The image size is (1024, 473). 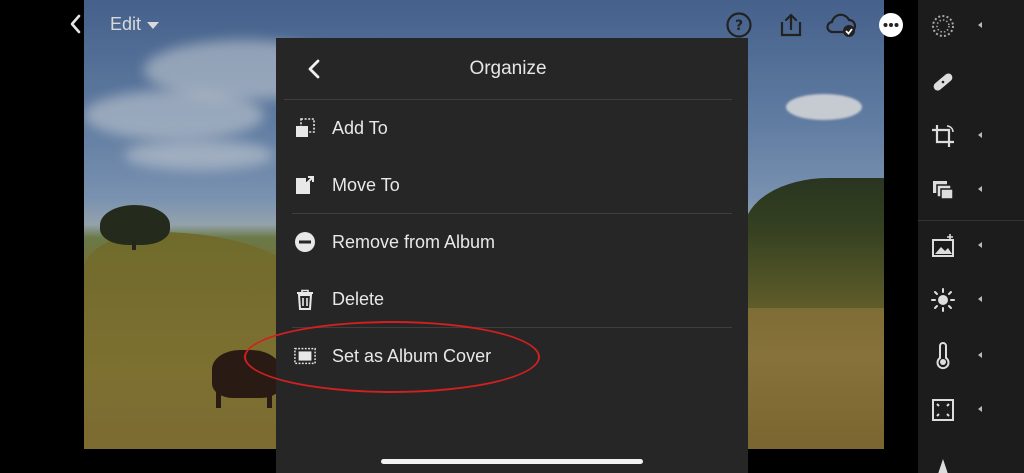 I want to click on edit-label: Edit, so click(x=126, y=24).